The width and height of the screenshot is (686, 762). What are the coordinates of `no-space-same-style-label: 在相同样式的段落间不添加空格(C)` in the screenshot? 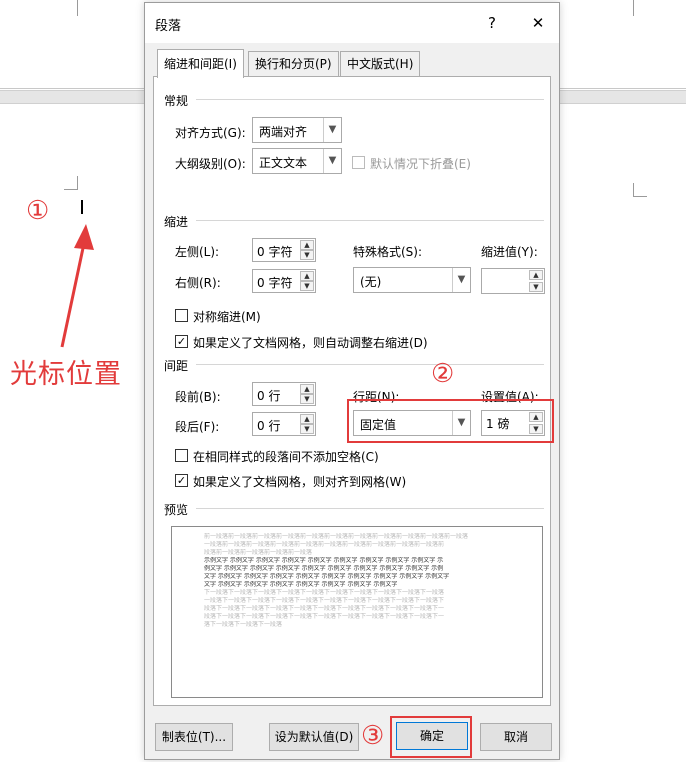 It's located at (286, 457).